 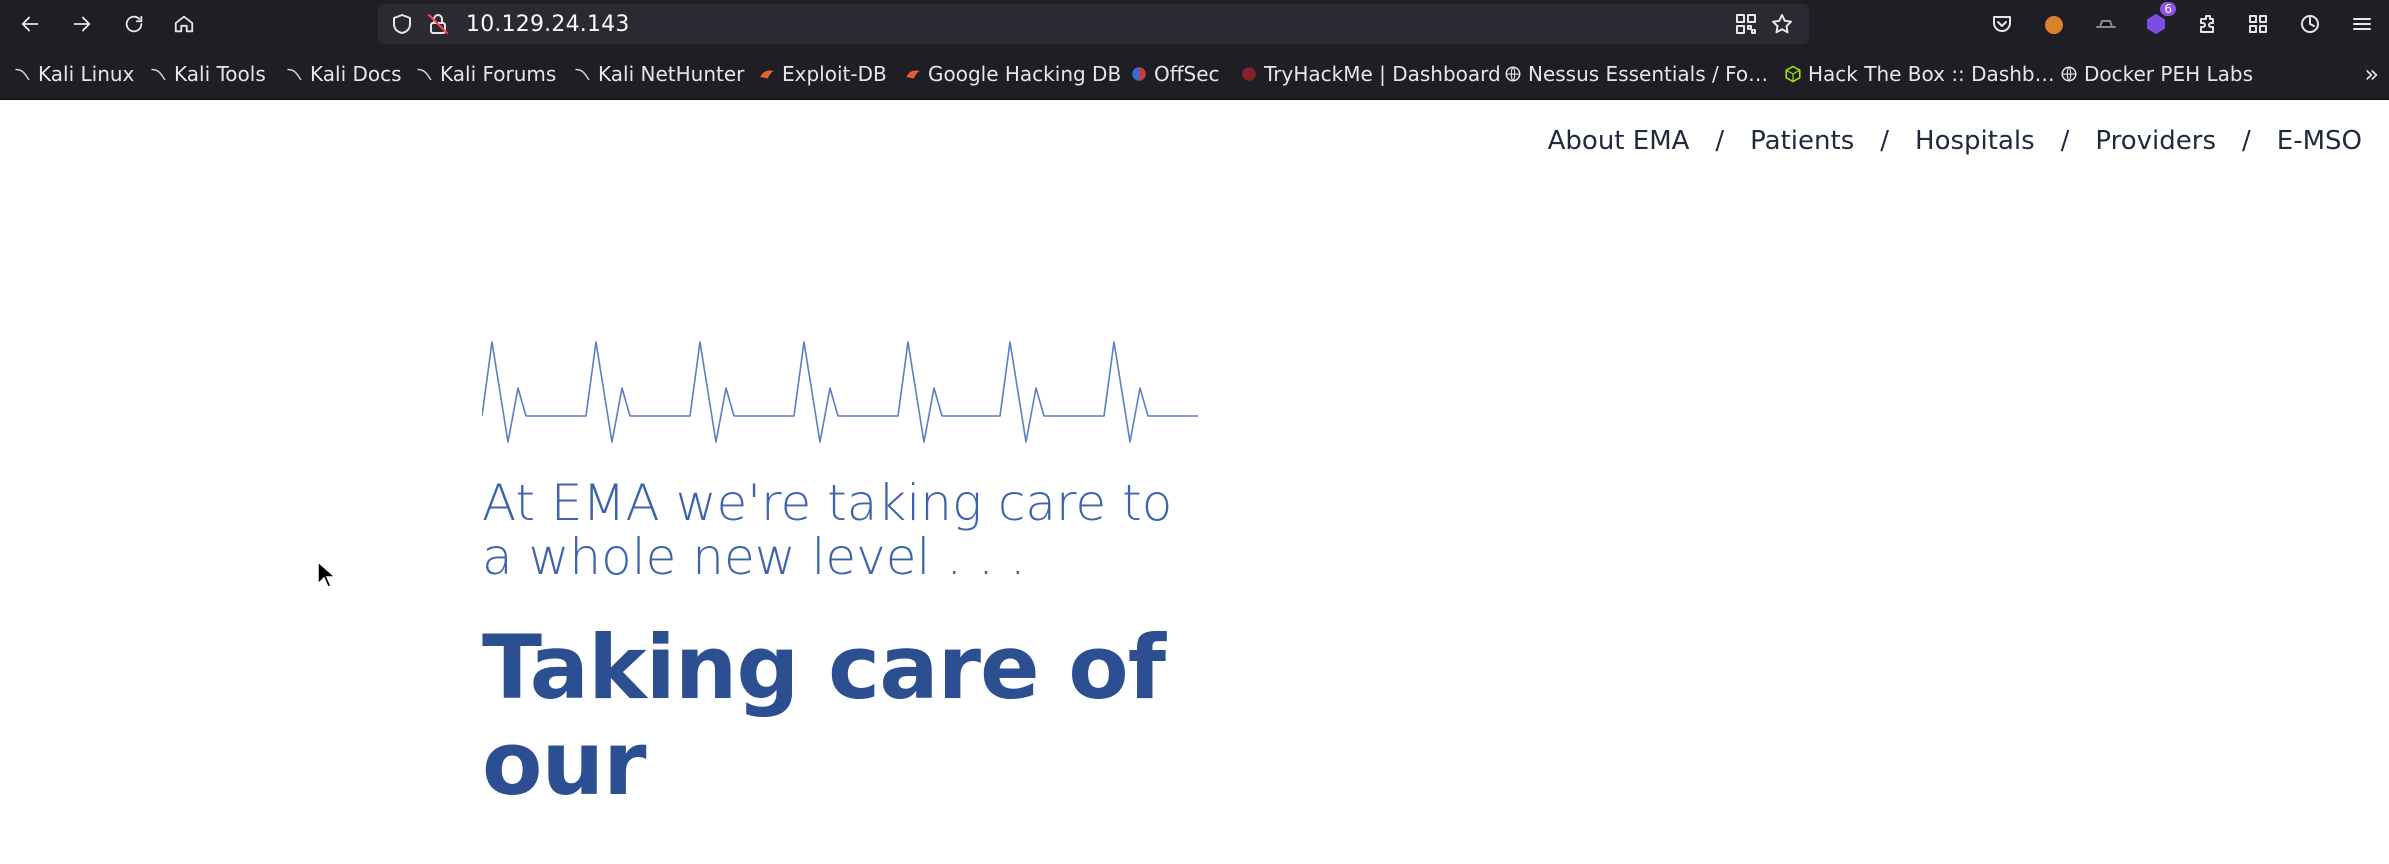 What do you see at coordinates (2155, 141) in the screenshot?
I see `nav-providers: Providers` at bounding box center [2155, 141].